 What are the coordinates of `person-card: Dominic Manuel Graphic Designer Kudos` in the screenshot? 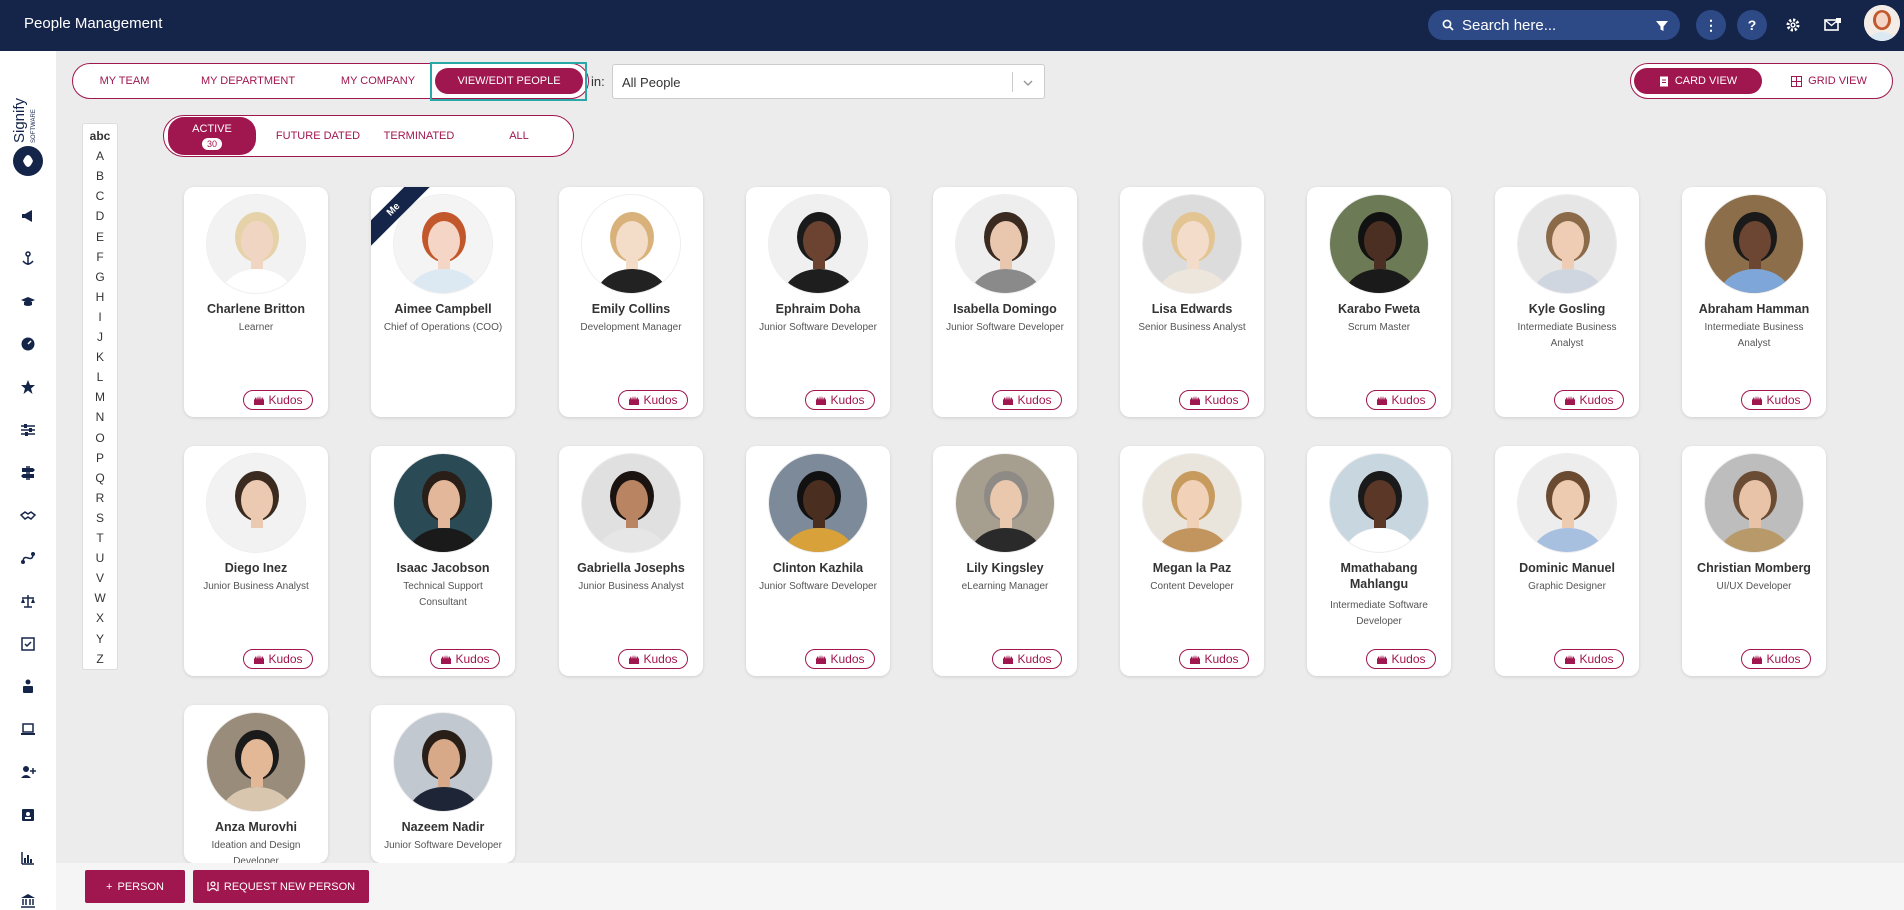 It's located at (1567, 561).